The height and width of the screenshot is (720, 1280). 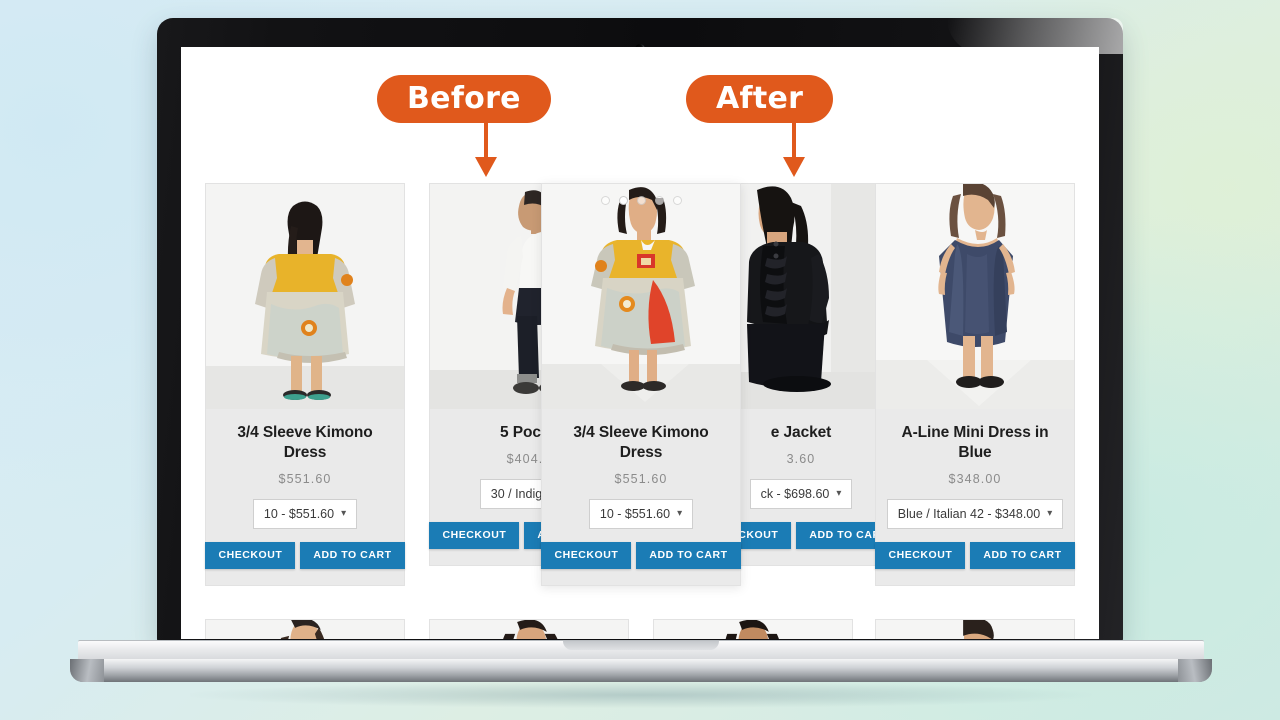 I want to click on variant-select-value: ck - $698.60, so click(x=795, y=493).